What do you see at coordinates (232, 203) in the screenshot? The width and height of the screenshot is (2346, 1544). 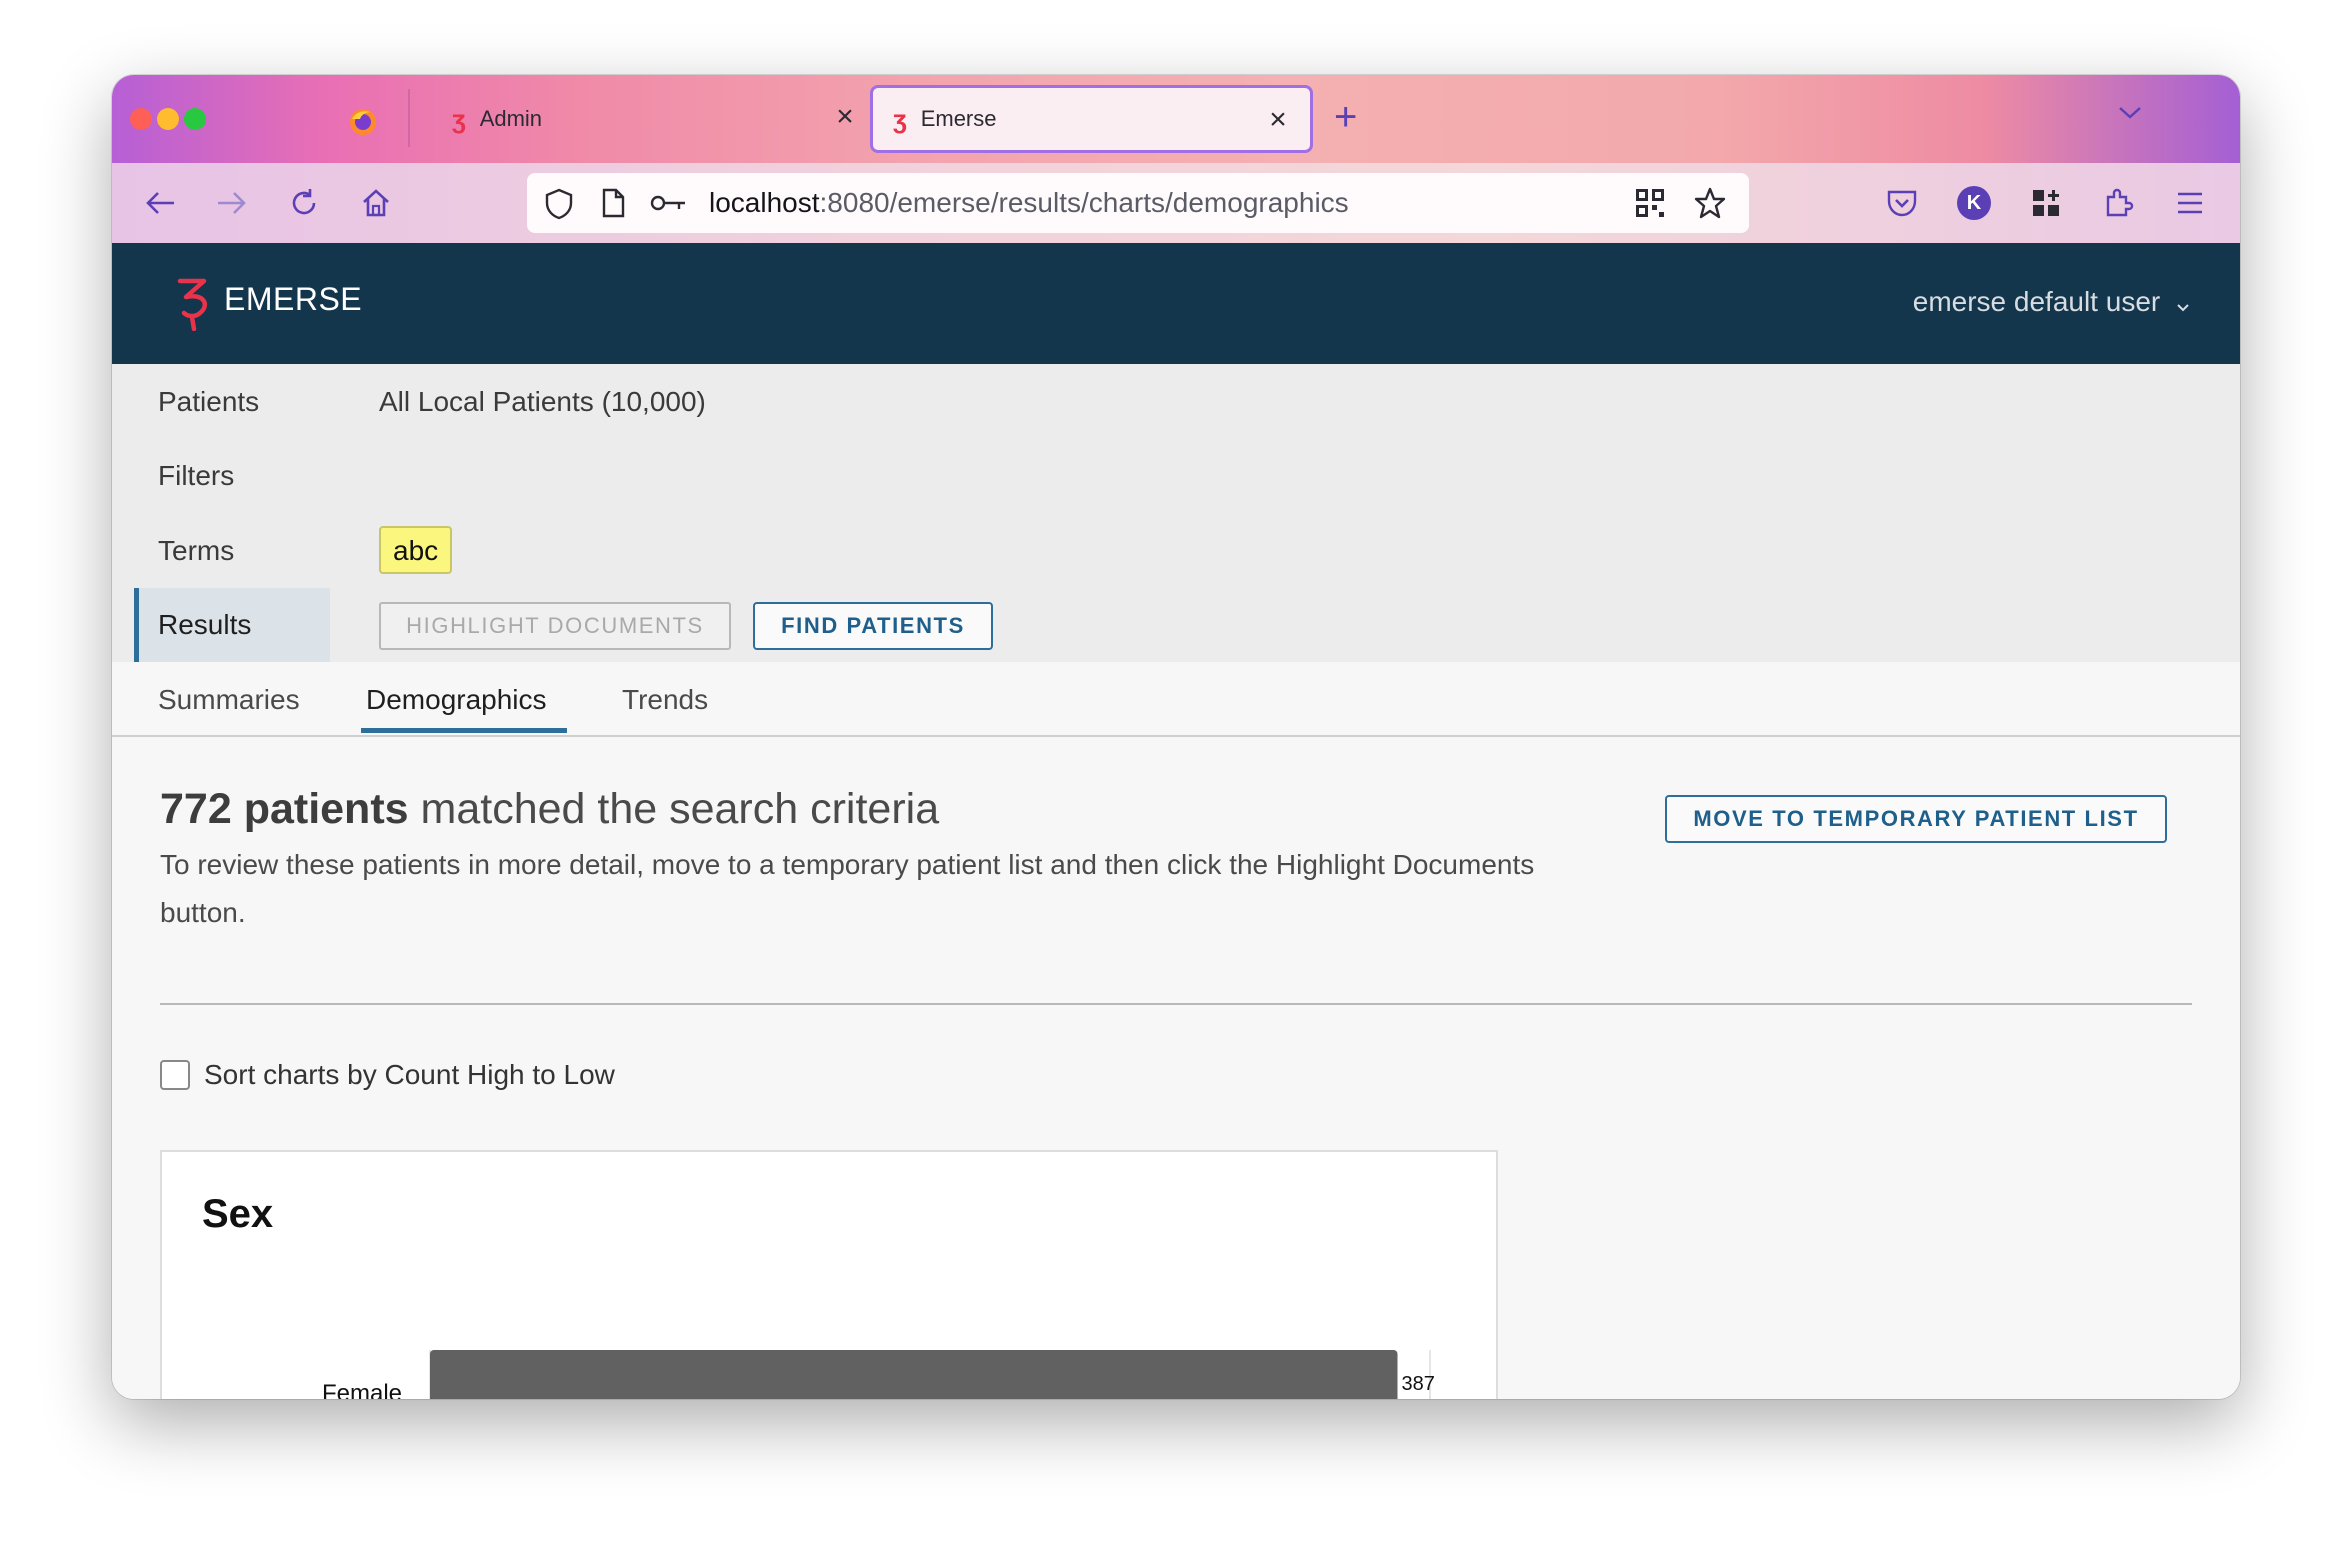 I see `forward-arrow-icon` at bounding box center [232, 203].